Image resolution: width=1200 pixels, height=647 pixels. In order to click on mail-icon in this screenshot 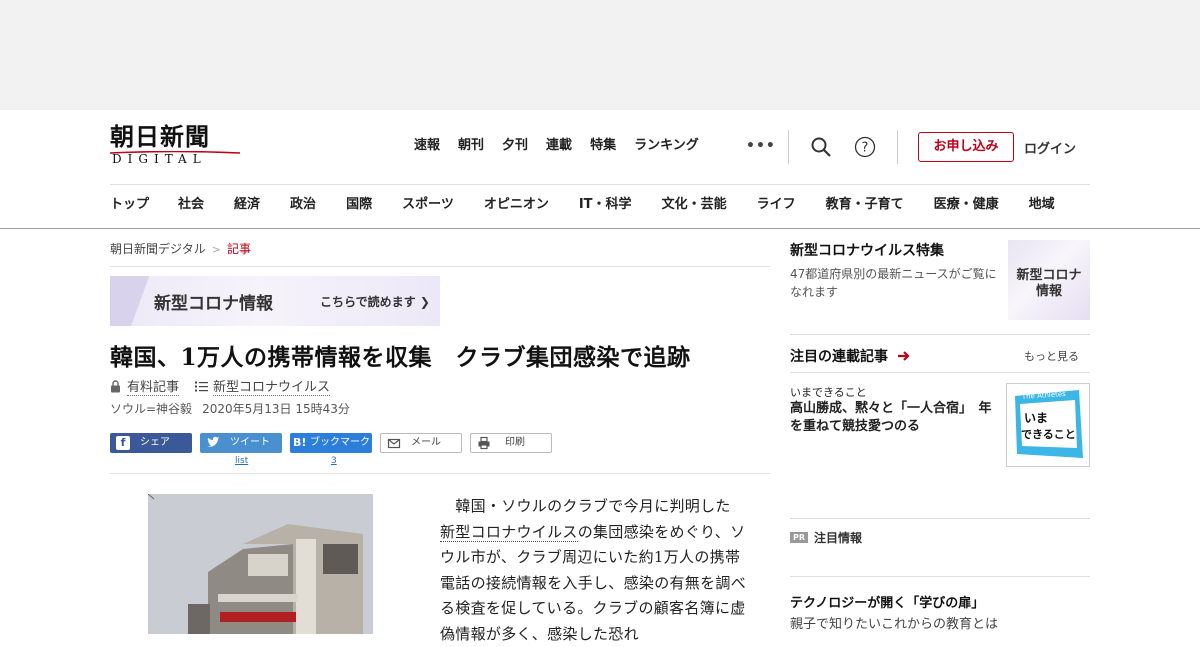, I will do `click(394, 443)`.